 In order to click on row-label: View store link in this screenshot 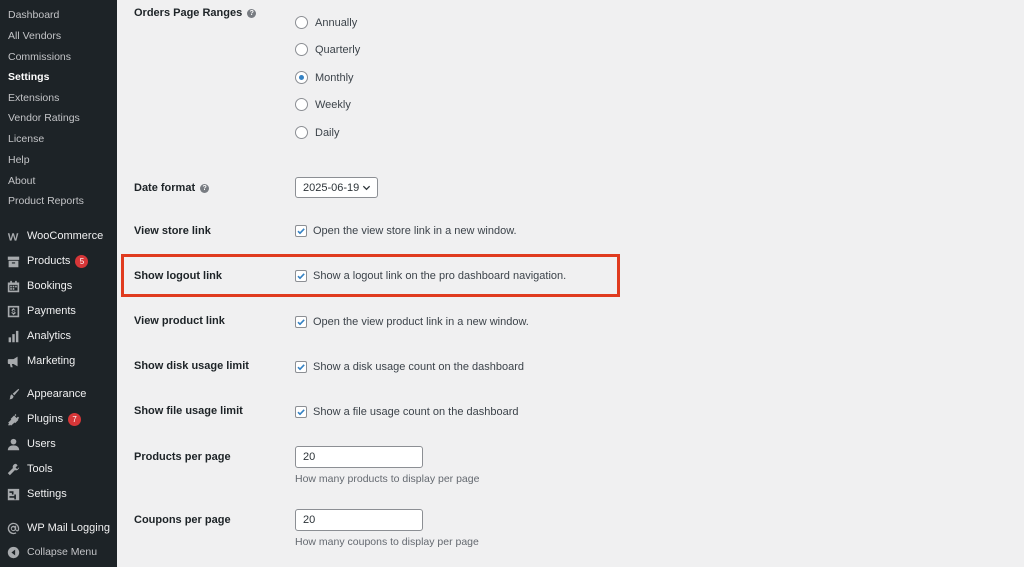, I will do `click(172, 231)`.